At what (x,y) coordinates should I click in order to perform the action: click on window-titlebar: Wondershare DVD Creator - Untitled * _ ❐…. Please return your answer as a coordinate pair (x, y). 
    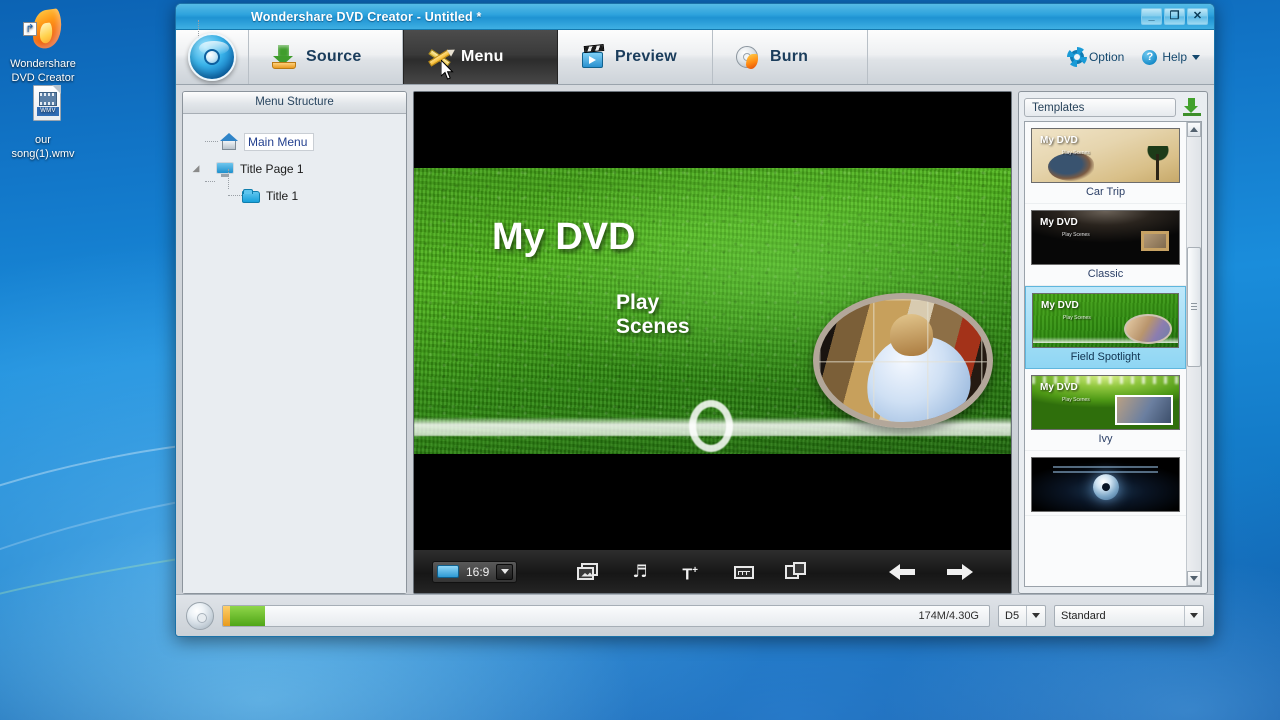
    Looking at the image, I should click on (695, 17).